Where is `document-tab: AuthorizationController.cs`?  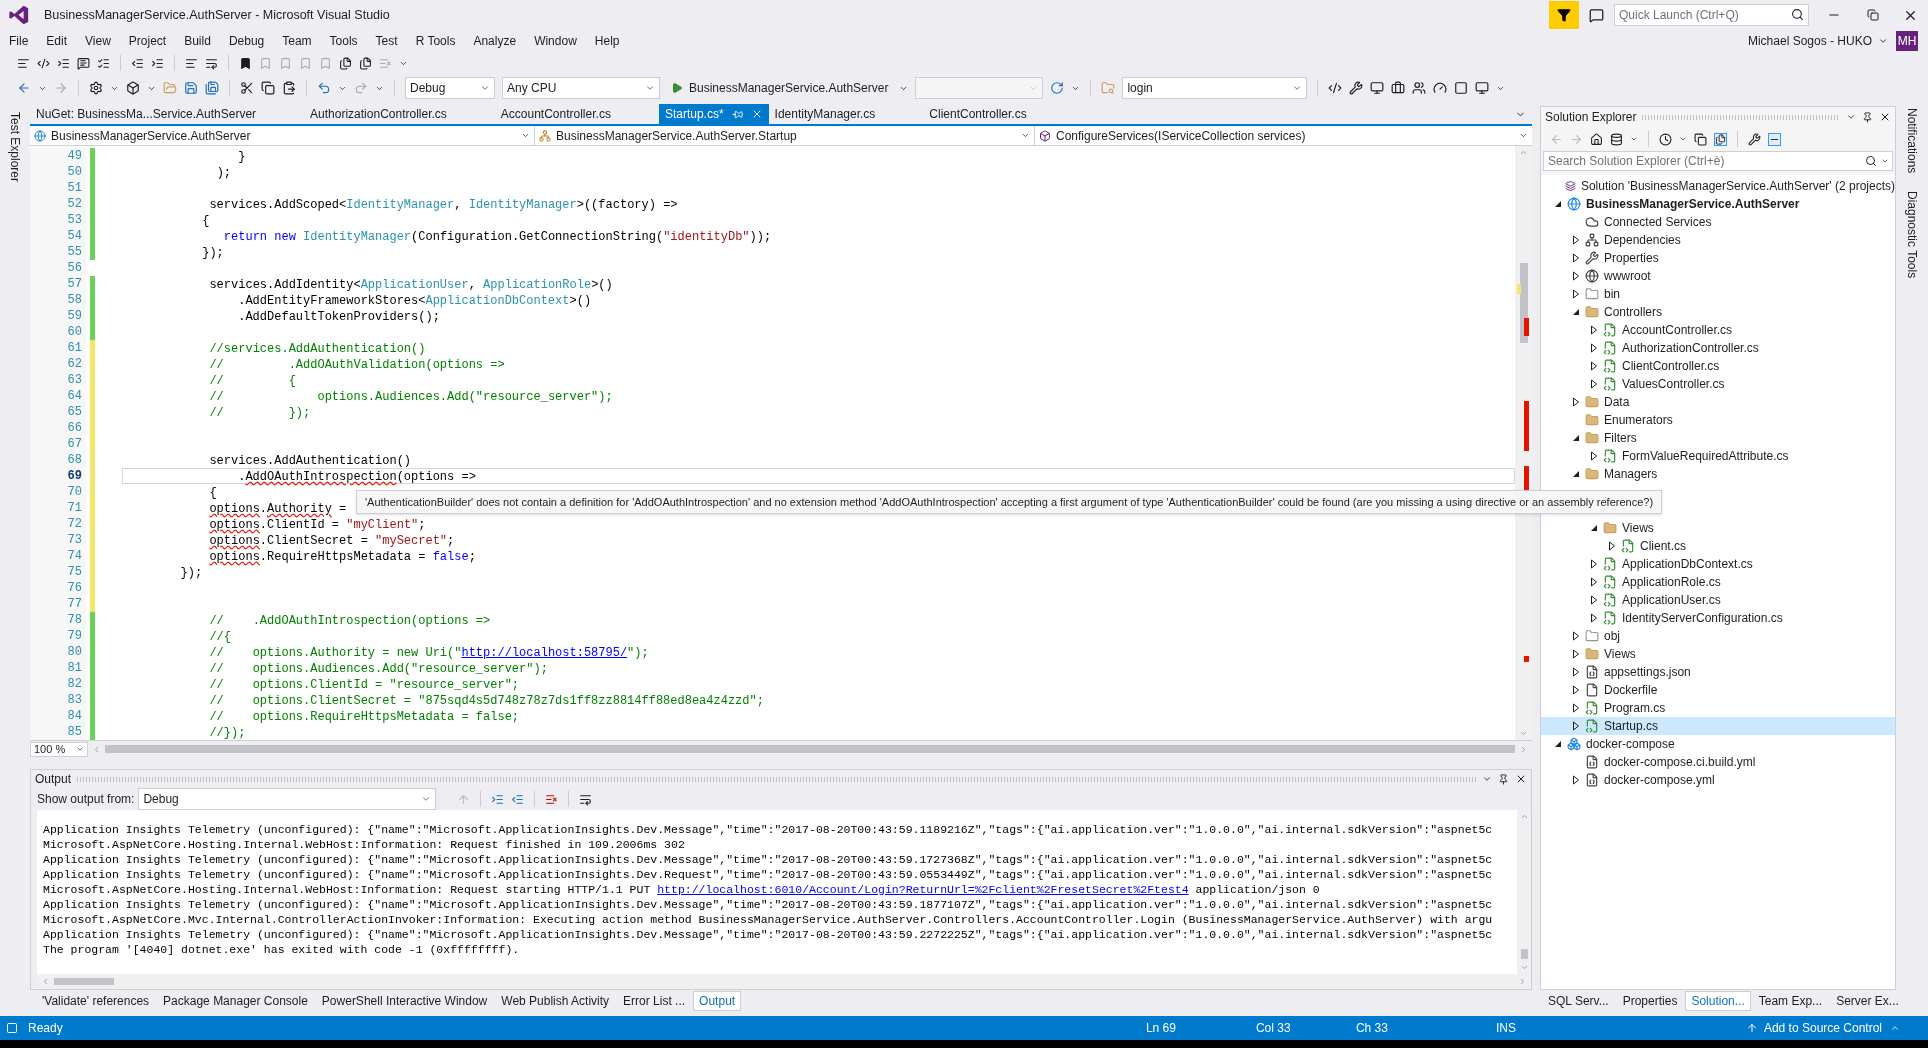 document-tab: AuthorizationController.cs is located at coordinates (399, 114).